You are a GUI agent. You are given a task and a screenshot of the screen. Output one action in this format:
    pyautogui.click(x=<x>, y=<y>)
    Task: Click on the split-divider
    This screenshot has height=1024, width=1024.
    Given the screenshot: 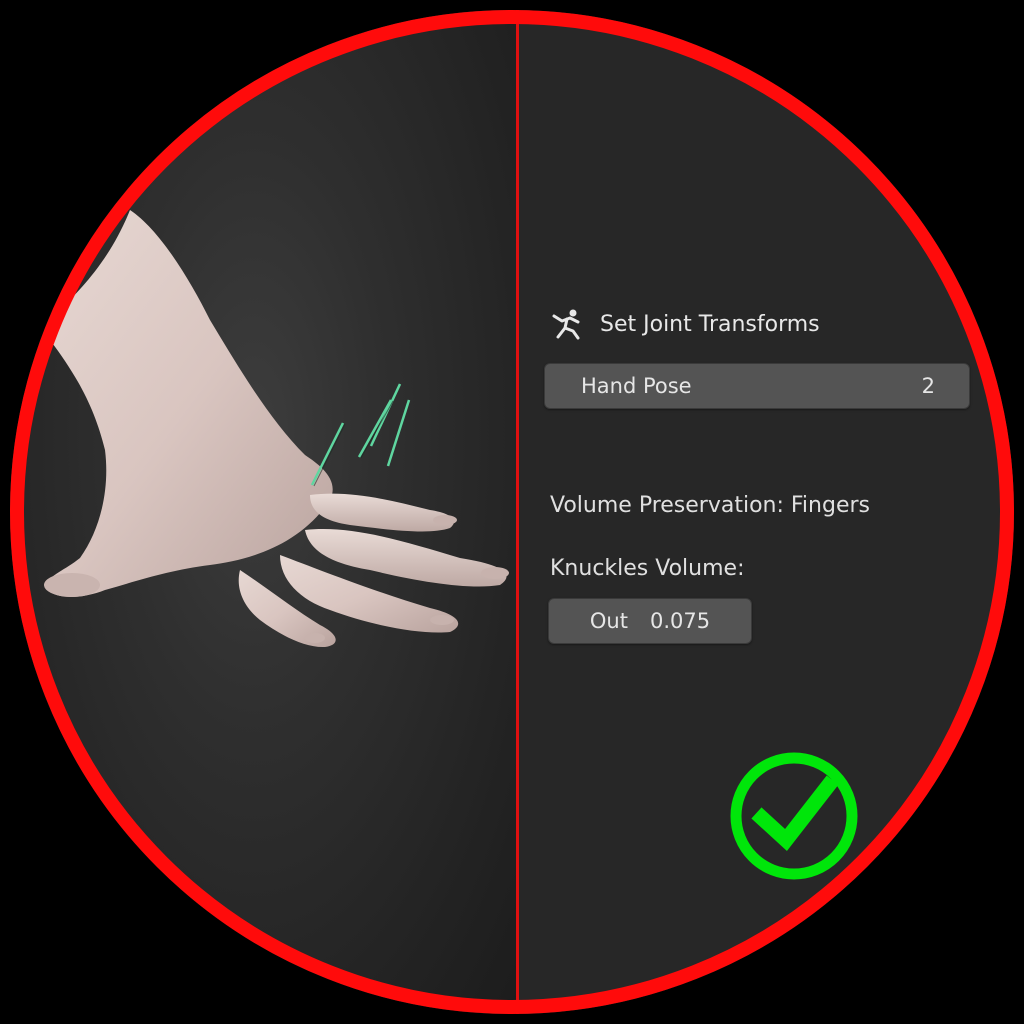 What is the action you would take?
    pyautogui.click(x=517, y=512)
    